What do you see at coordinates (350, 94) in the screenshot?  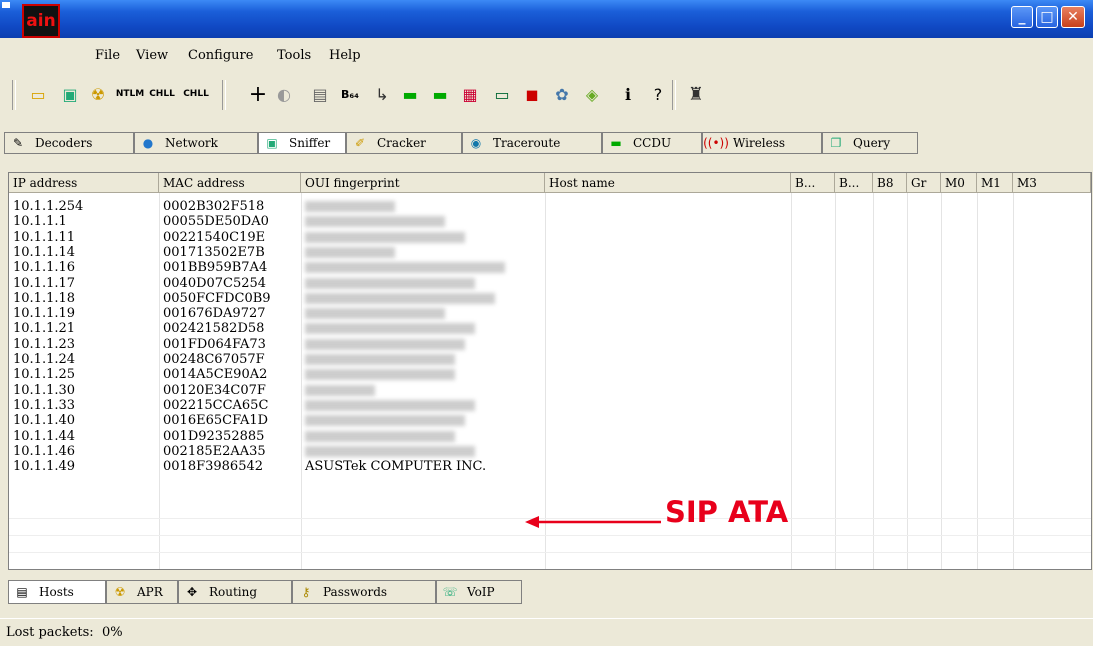 I see `base64-icon: B₆₄` at bounding box center [350, 94].